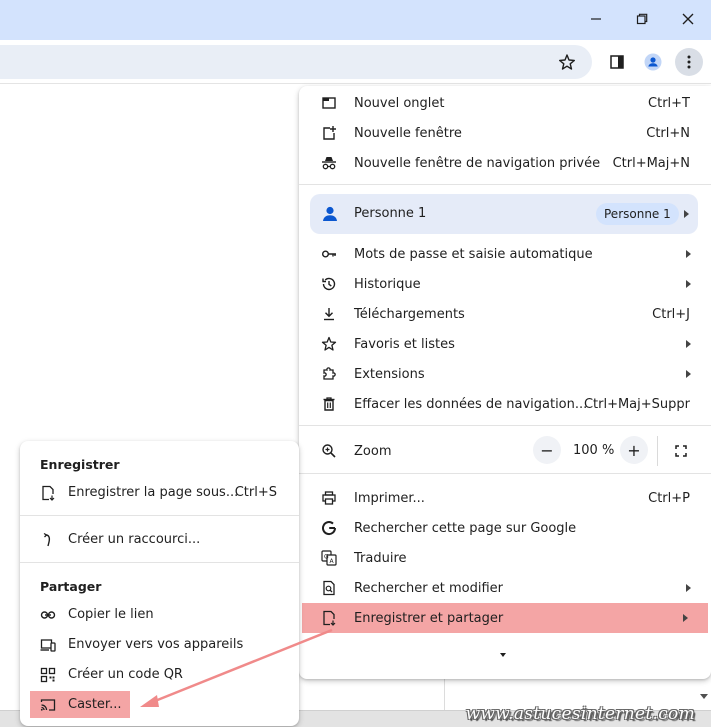  Describe the element at coordinates (505, 374) in the screenshot. I see `menu-item-extensions: Extensions` at that location.